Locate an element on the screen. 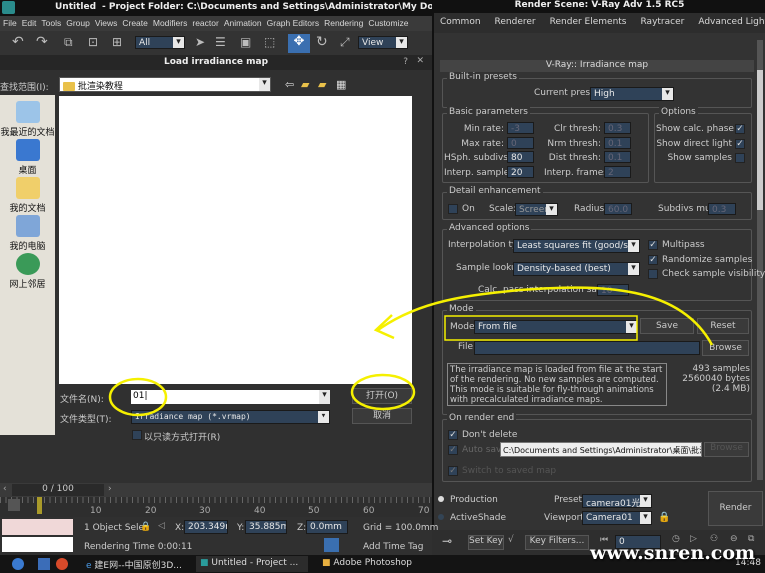 This screenshot has height=573, width=765. show-calc-checkbox: ✓ is located at coordinates (740, 129).